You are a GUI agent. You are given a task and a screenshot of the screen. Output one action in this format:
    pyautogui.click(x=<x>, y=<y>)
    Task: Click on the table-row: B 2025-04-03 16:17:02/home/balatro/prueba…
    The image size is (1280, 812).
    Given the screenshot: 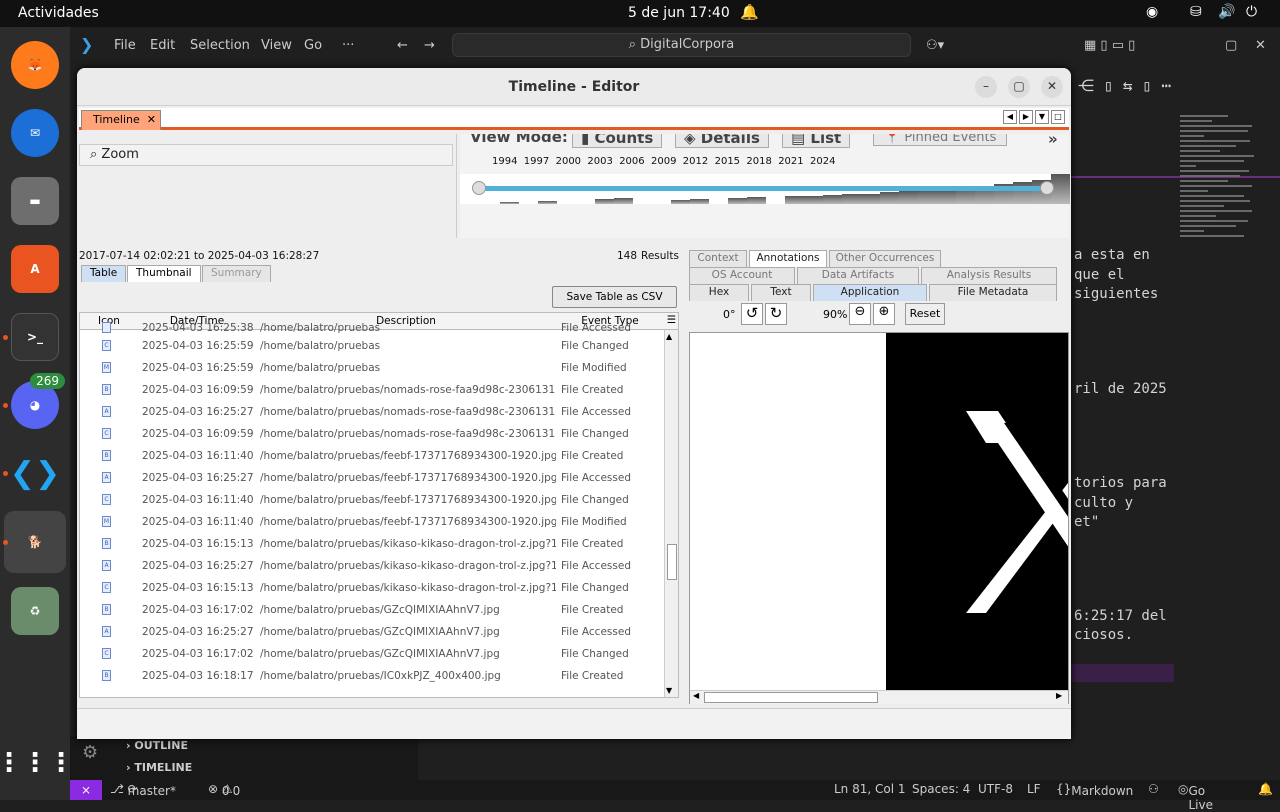 What is the action you would take?
    pyautogui.click(x=371, y=610)
    